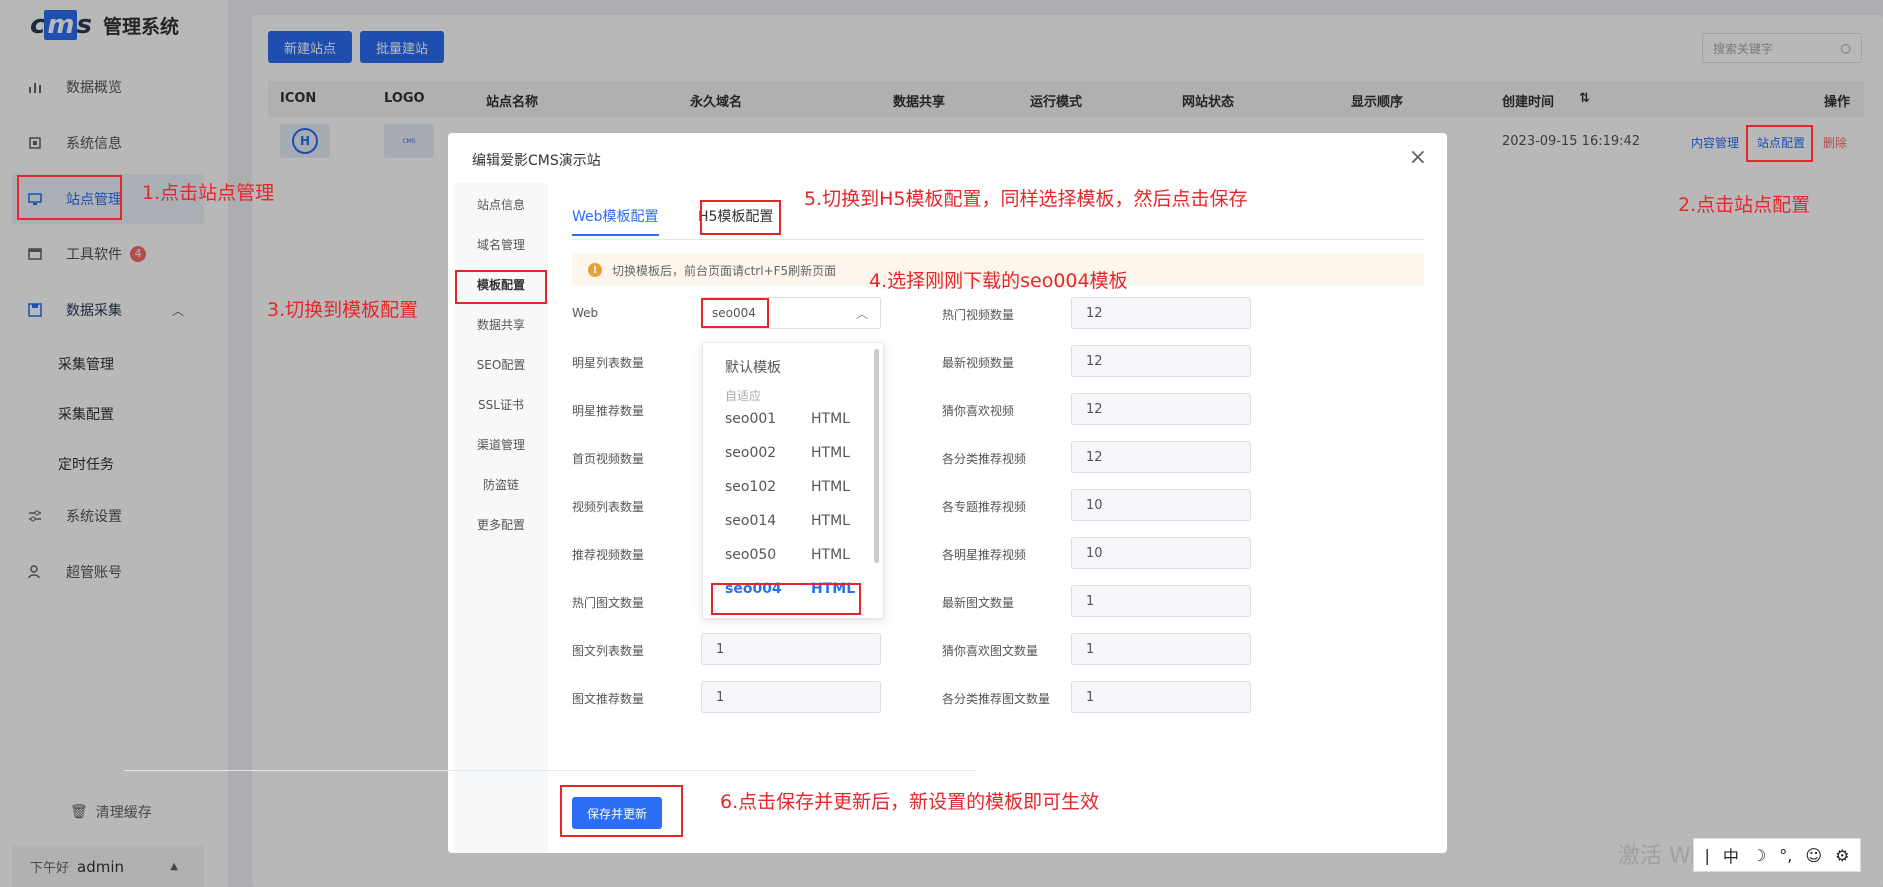  What do you see at coordinates (550, 770) in the screenshot?
I see `footer-divider` at bounding box center [550, 770].